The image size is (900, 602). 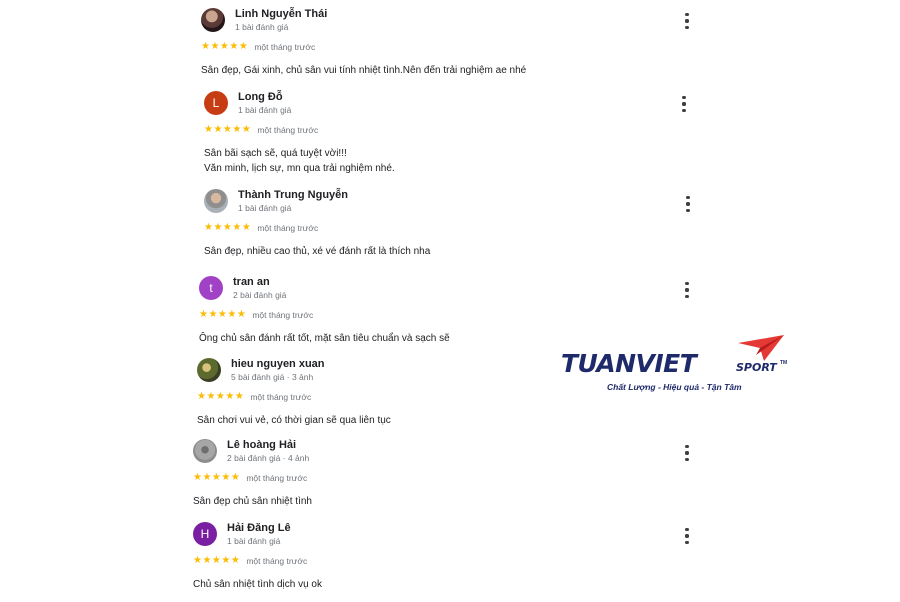 What do you see at coordinates (260, 295) in the screenshot?
I see `reviewer-meta: 2 bài đánh giá` at bounding box center [260, 295].